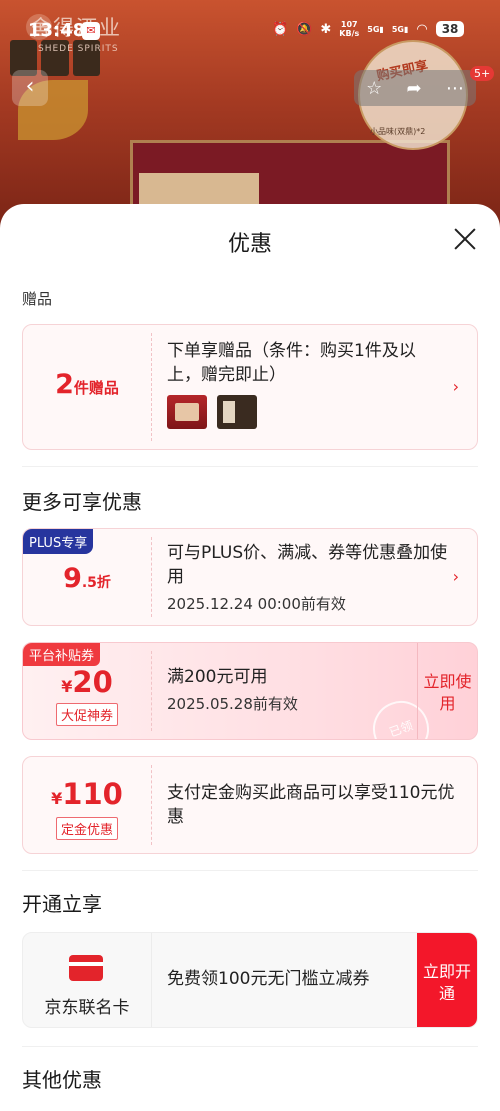  I want to click on other-offers-heading: 其他优惠, so click(62, 1080).